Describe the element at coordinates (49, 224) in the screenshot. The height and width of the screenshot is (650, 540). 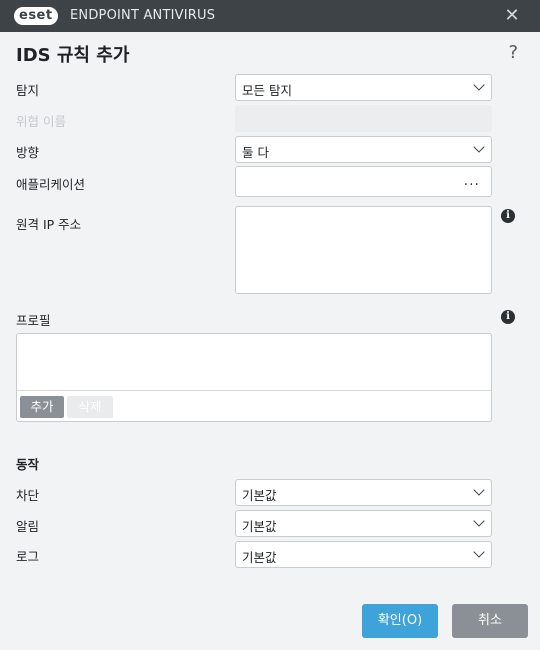
I see `remote-ip-label: 원격 IP 주소` at that location.